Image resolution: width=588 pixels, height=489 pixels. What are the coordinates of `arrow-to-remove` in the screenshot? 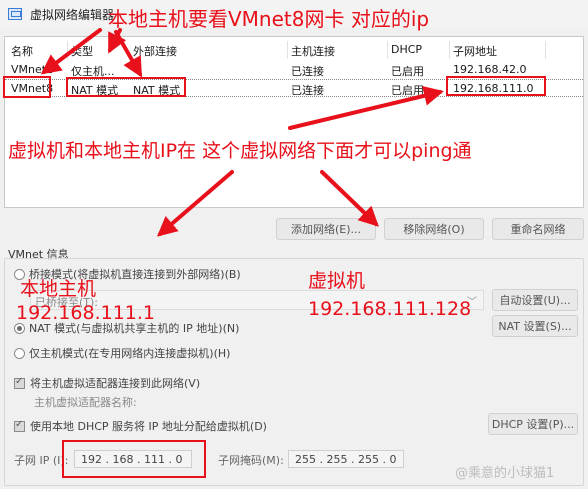 It's located at (349, 198).